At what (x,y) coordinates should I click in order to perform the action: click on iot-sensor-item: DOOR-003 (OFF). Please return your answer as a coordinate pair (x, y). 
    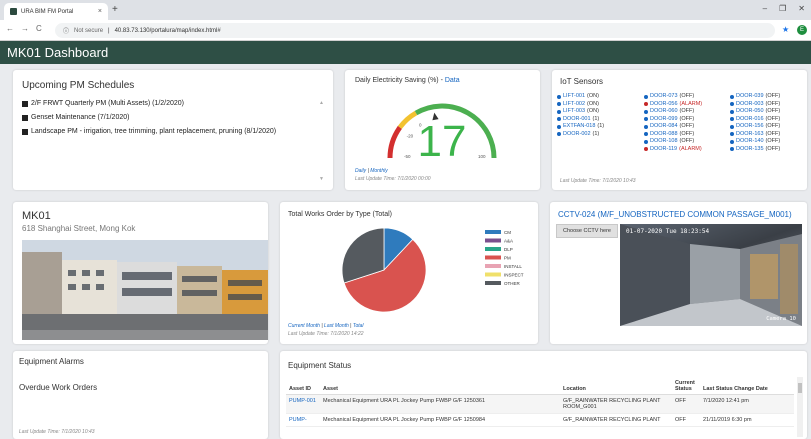
    Looking at the image, I should click on (755, 105).